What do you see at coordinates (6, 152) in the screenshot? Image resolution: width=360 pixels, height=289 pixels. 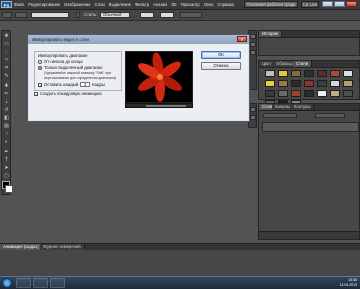 I see `pen-tool-icon: ✒` at bounding box center [6, 152].